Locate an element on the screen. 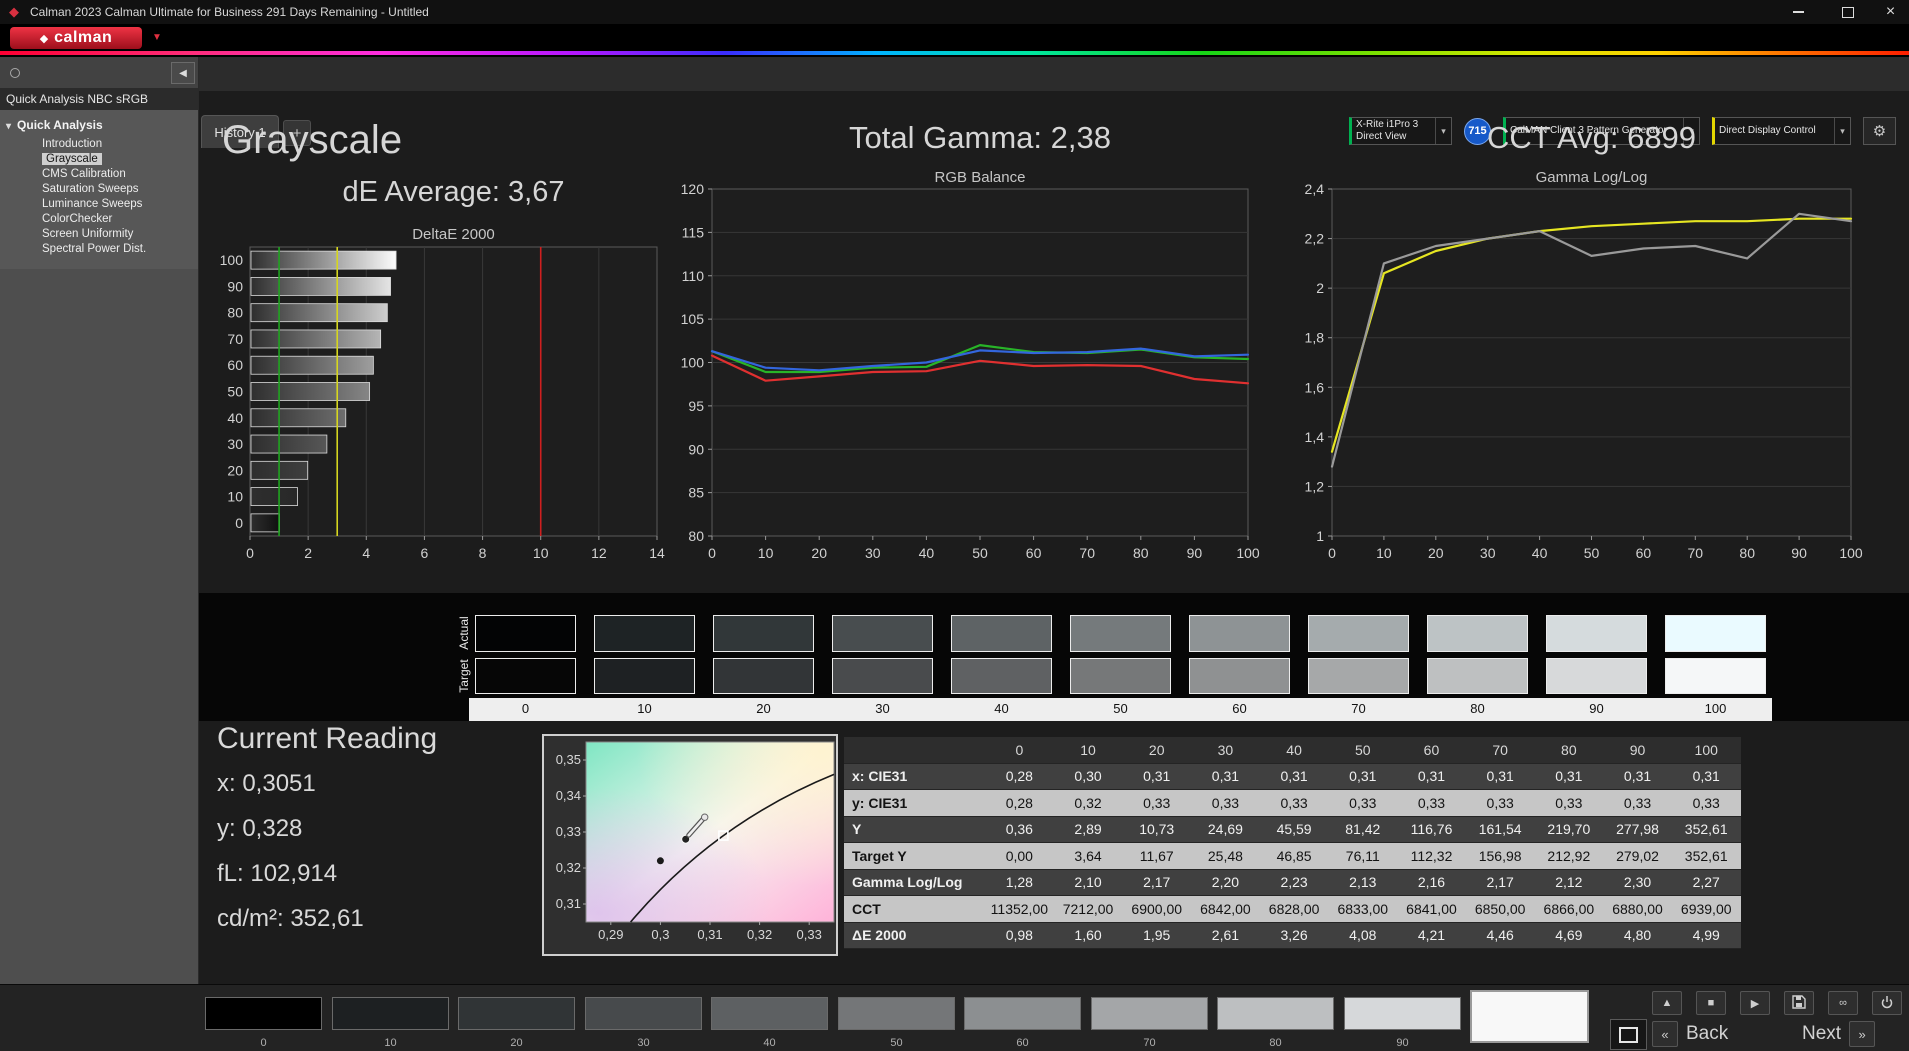 The image size is (1909, 1051). minimize-icon is located at coordinates (1798, 12).